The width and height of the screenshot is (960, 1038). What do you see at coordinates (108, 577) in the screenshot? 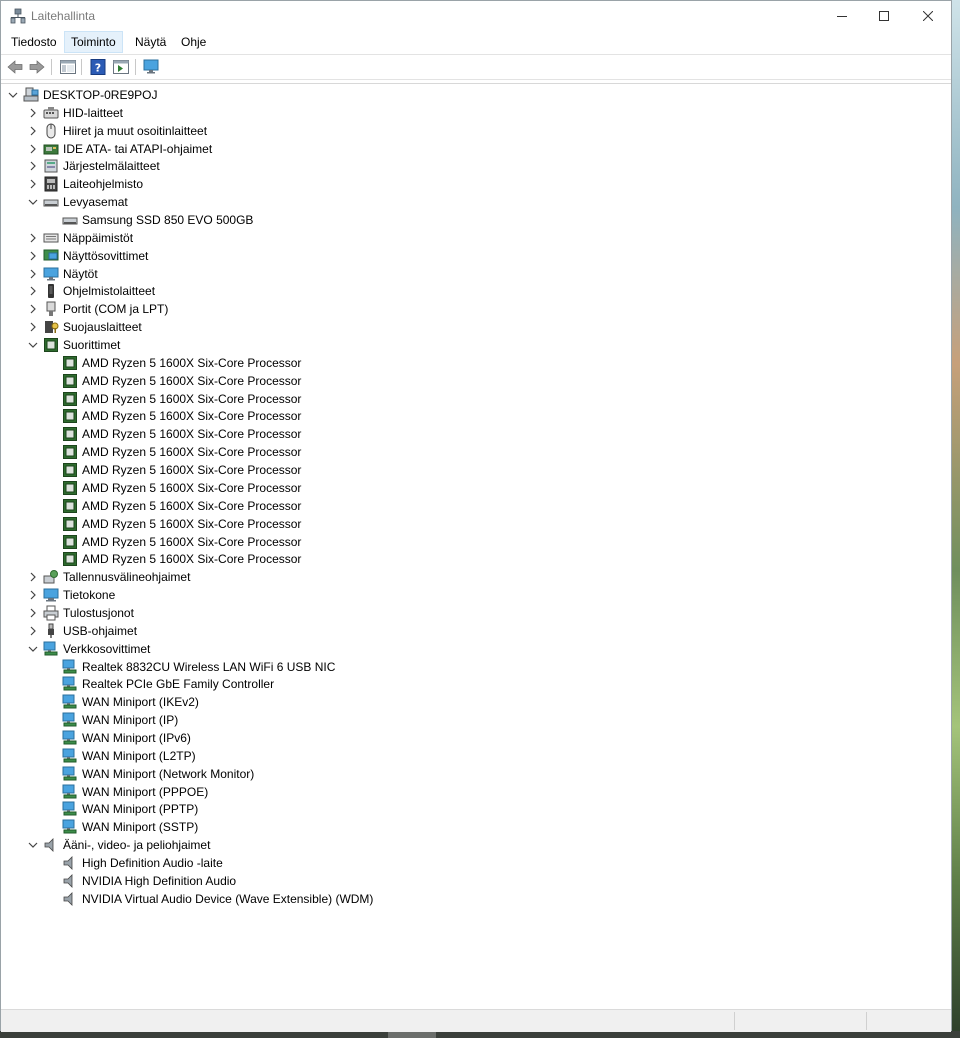
I see `tree-category: Tallennusvälineohjaimet` at bounding box center [108, 577].